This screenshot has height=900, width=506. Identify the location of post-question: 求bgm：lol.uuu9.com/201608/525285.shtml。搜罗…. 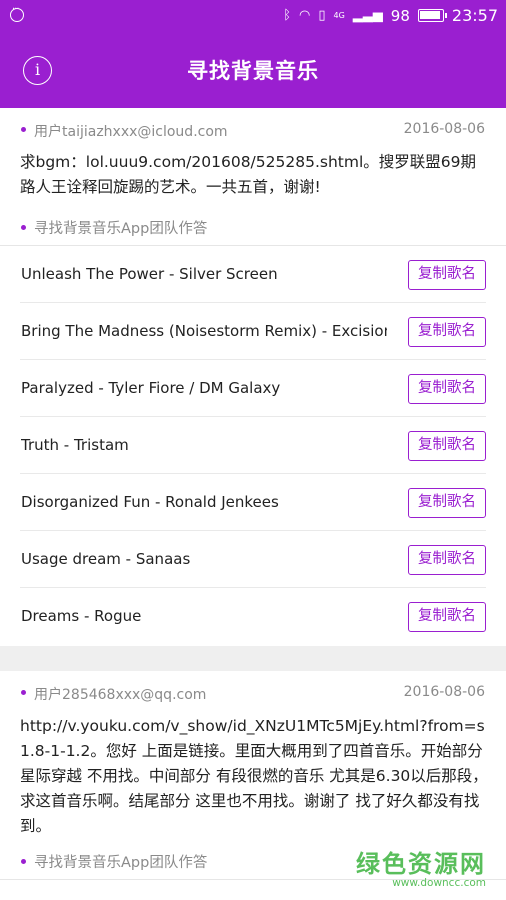
(248, 174).